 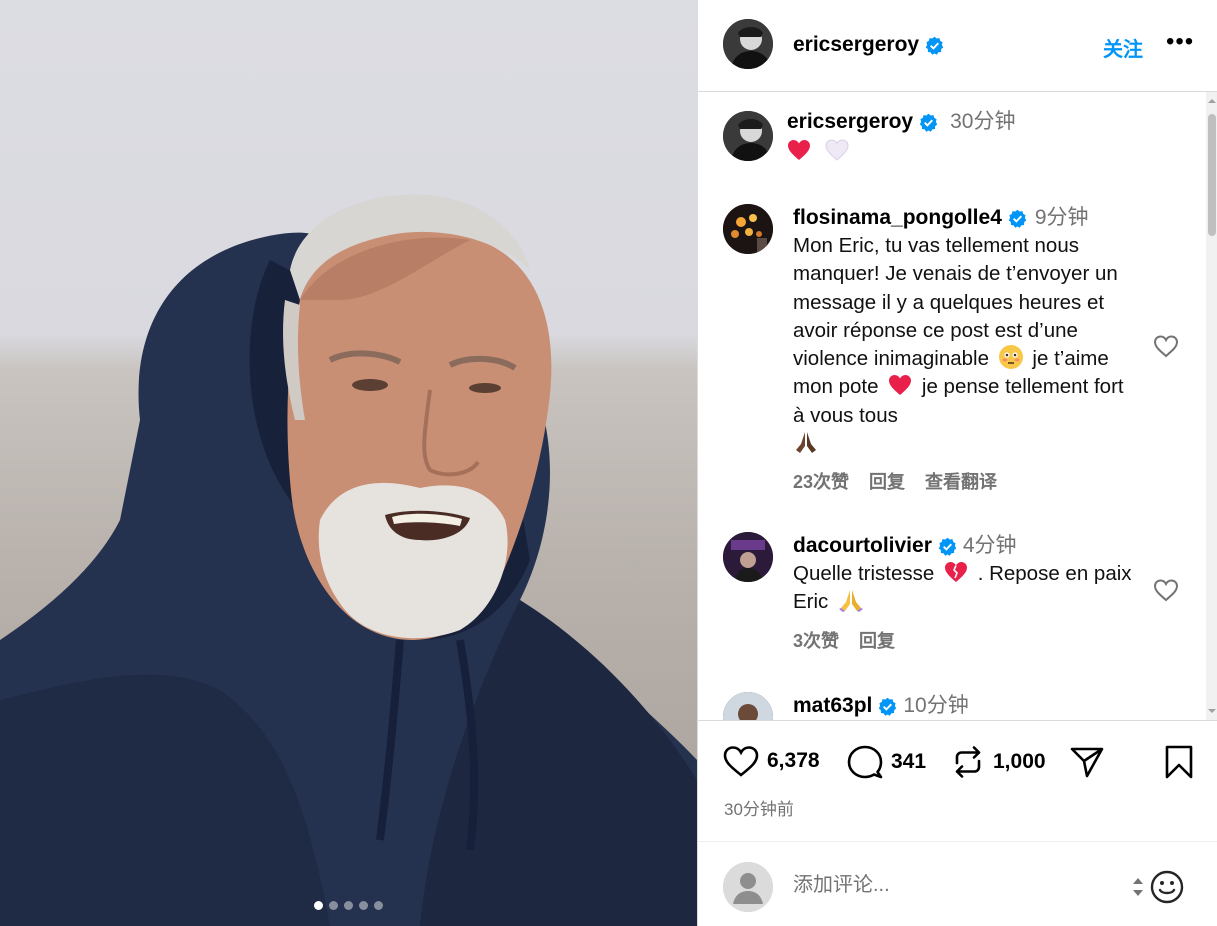 I want to click on comment-username: dacourtolivier, so click(x=862, y=546).